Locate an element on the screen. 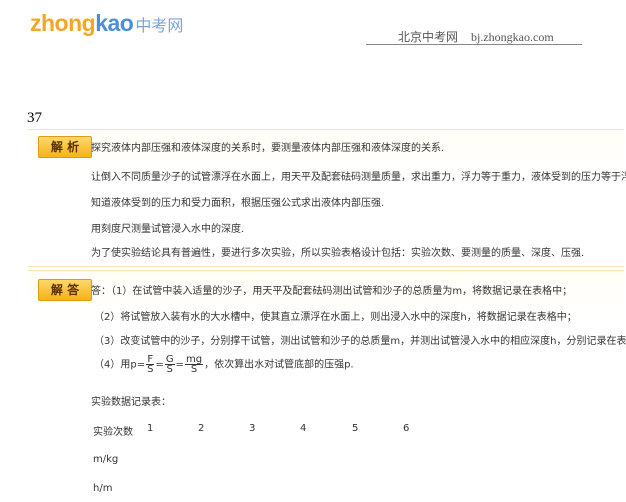  analysis-badge: 解 析 is located at coordinates (65, 147).